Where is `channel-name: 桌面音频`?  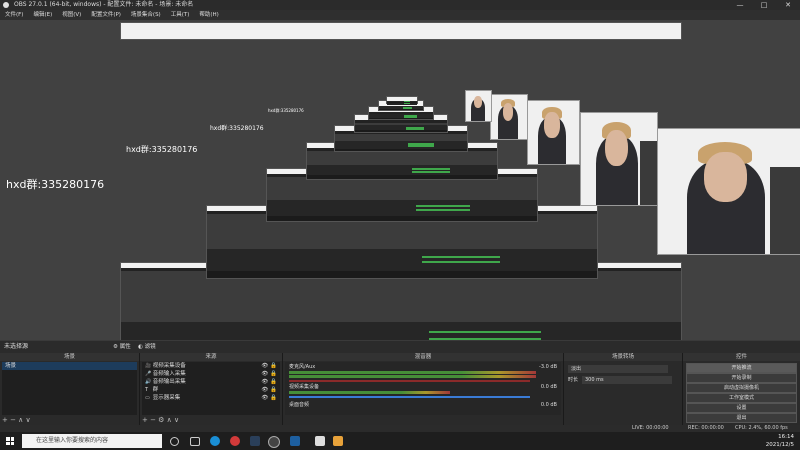
channel-name: 桌面音频 is located at coordinates (299, 405).